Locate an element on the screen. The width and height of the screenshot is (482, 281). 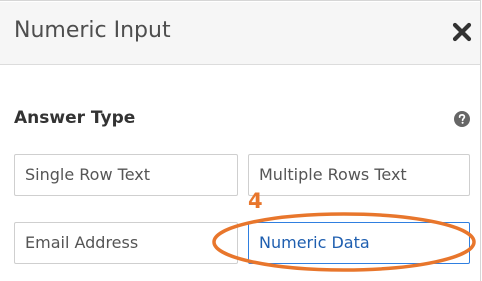
header-divider is located at coordinates (240, 64).